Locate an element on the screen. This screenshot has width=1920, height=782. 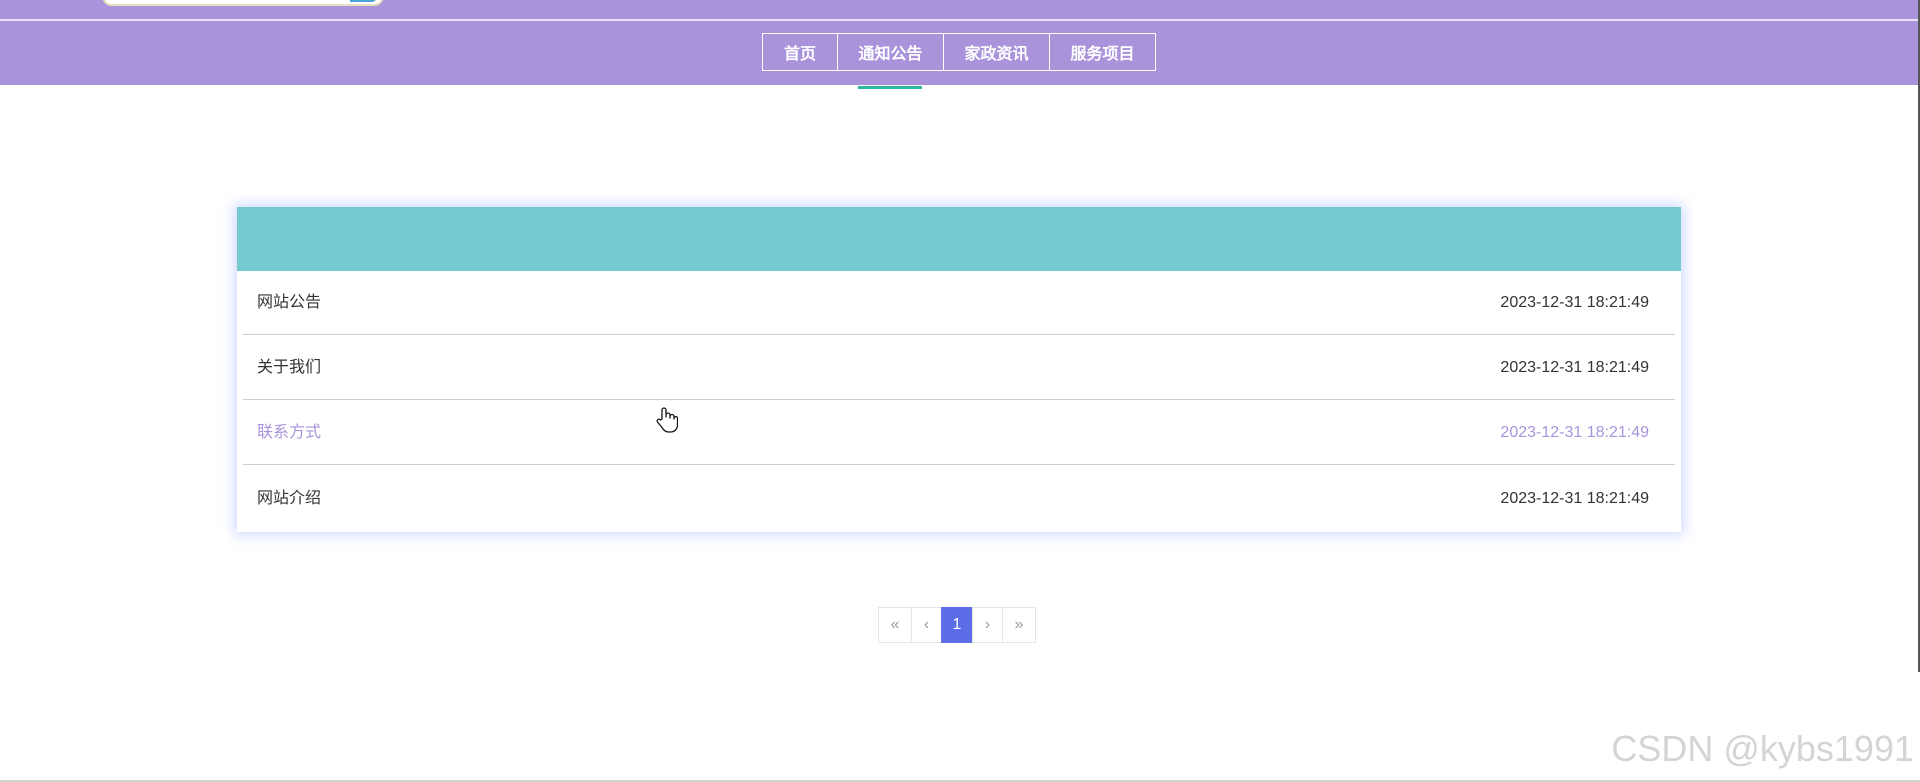
notice-list-header is located at coordinates (959, 239).